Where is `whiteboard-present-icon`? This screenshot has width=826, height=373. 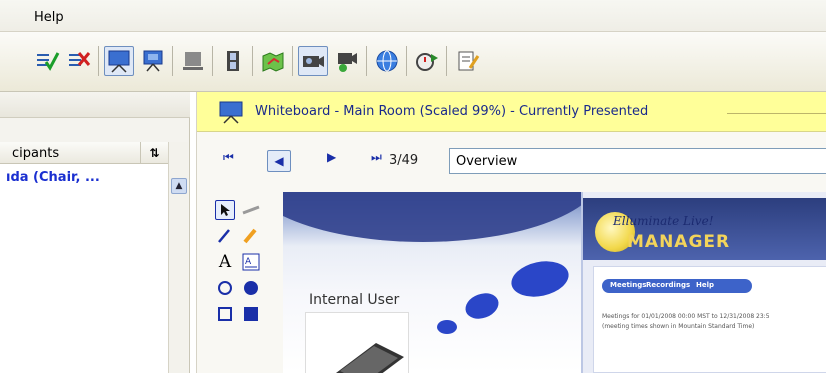
whiteboard-present-icon is located at coordinates (119, 61).